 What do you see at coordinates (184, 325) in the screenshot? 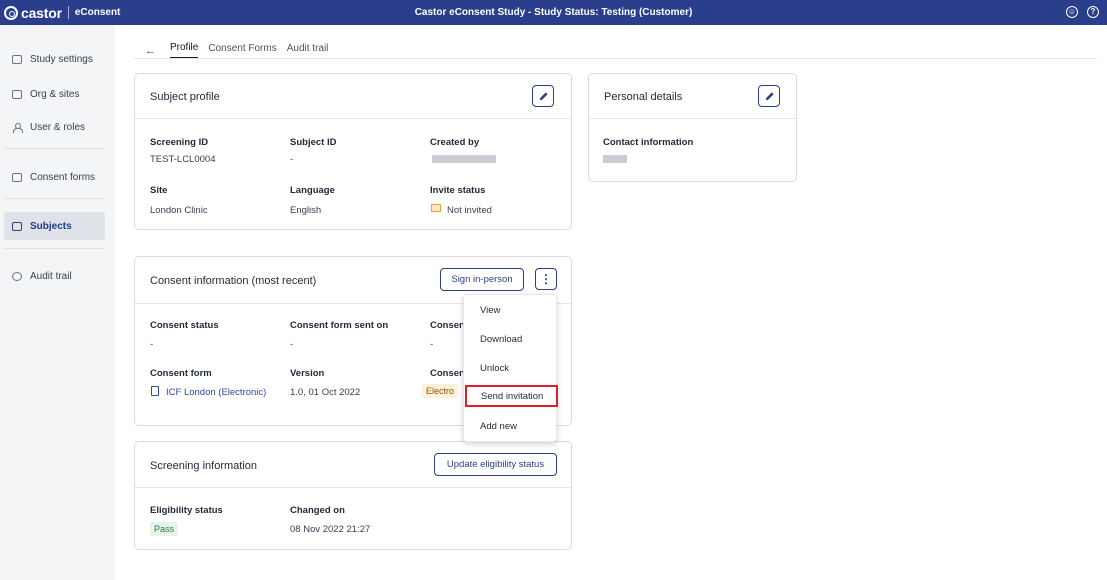
I see `field-label: Consent status` at bounding box center [184, 325].